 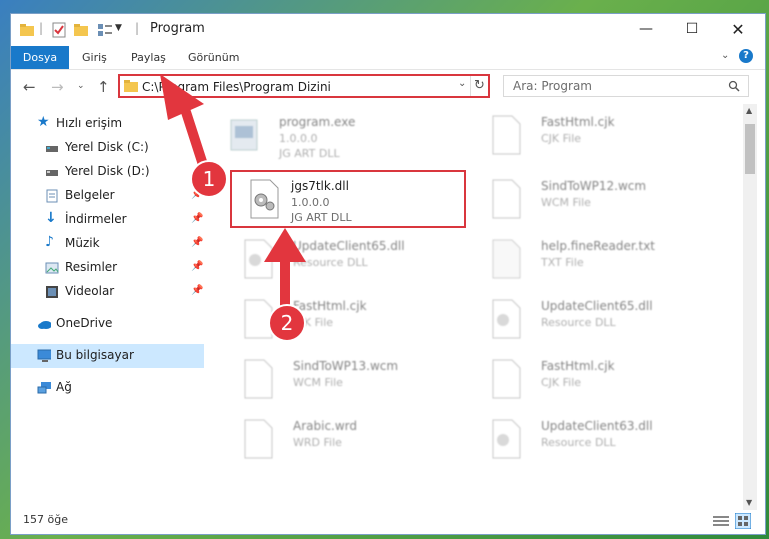 What do you see at coordinates (81, 30) in the screenshot?
I see `new-folder-icon` at bounding box center [81, 30].